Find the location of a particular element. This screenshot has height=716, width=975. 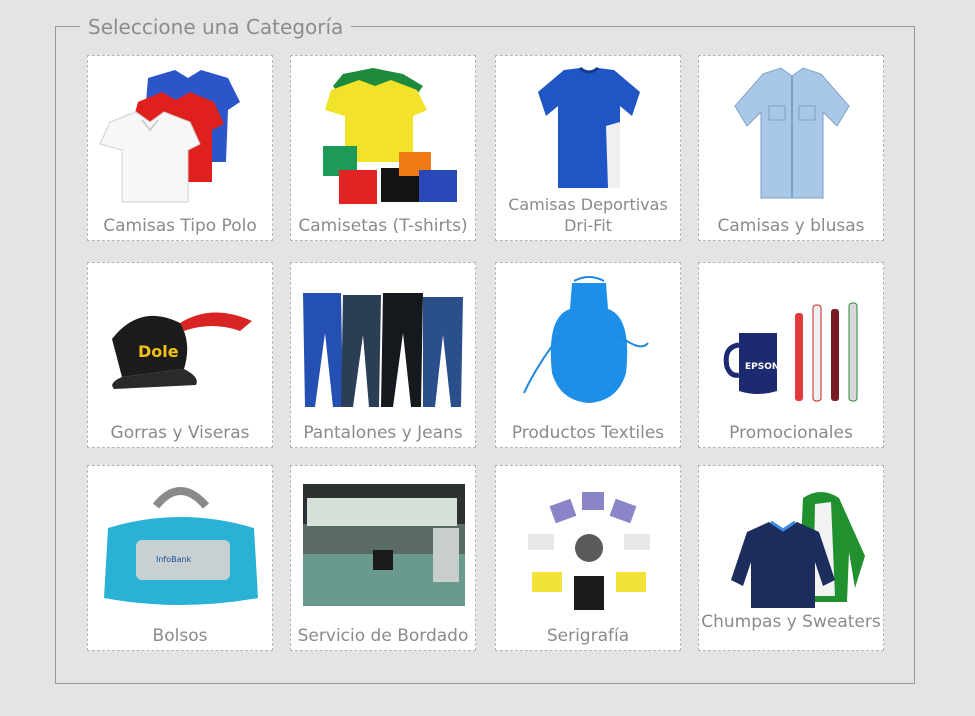

polo-shirts-image is located at coordinates (181, 136).